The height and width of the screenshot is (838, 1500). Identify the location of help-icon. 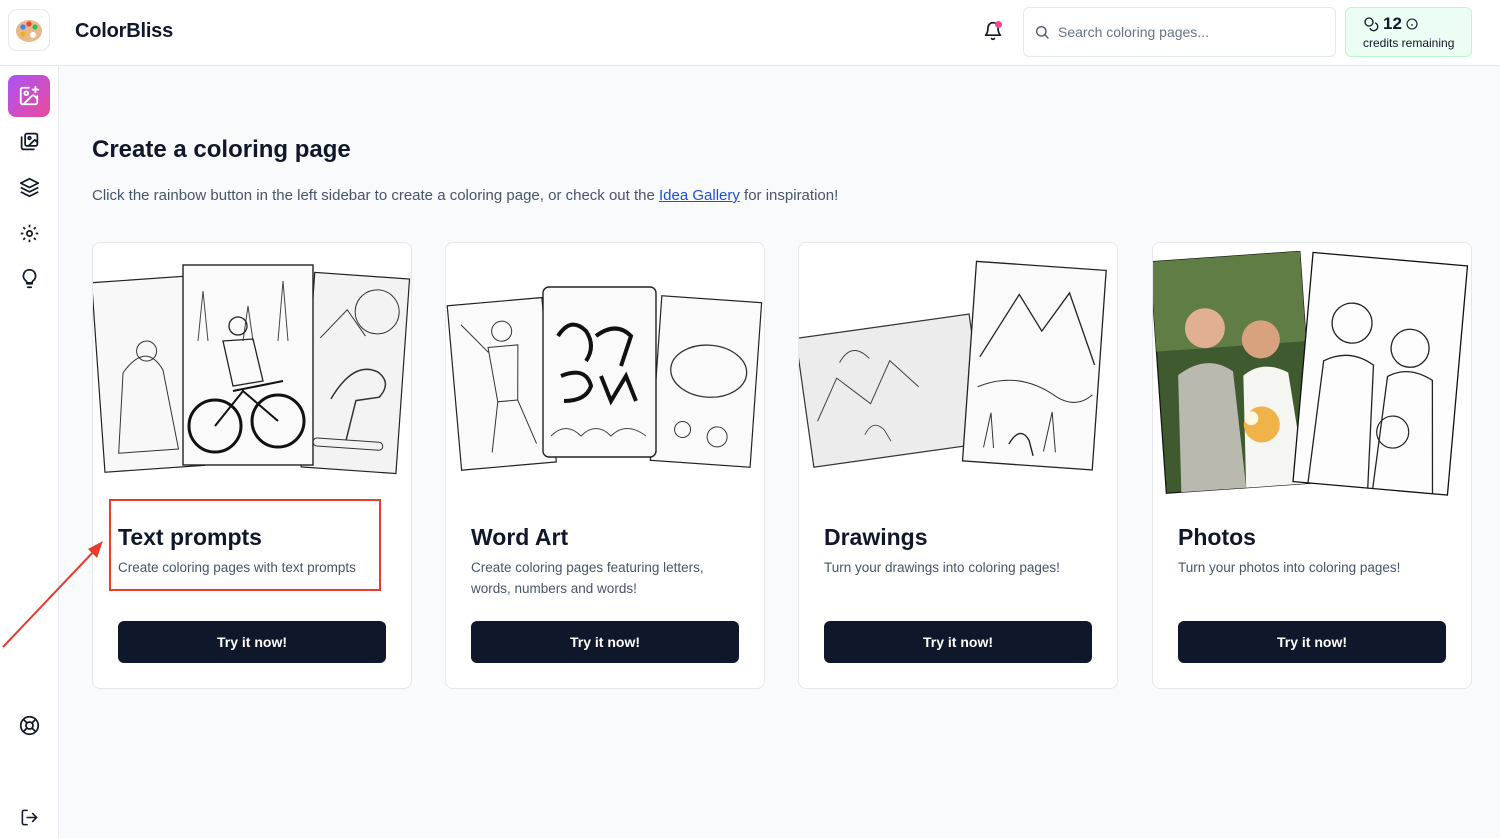
(29, 725).